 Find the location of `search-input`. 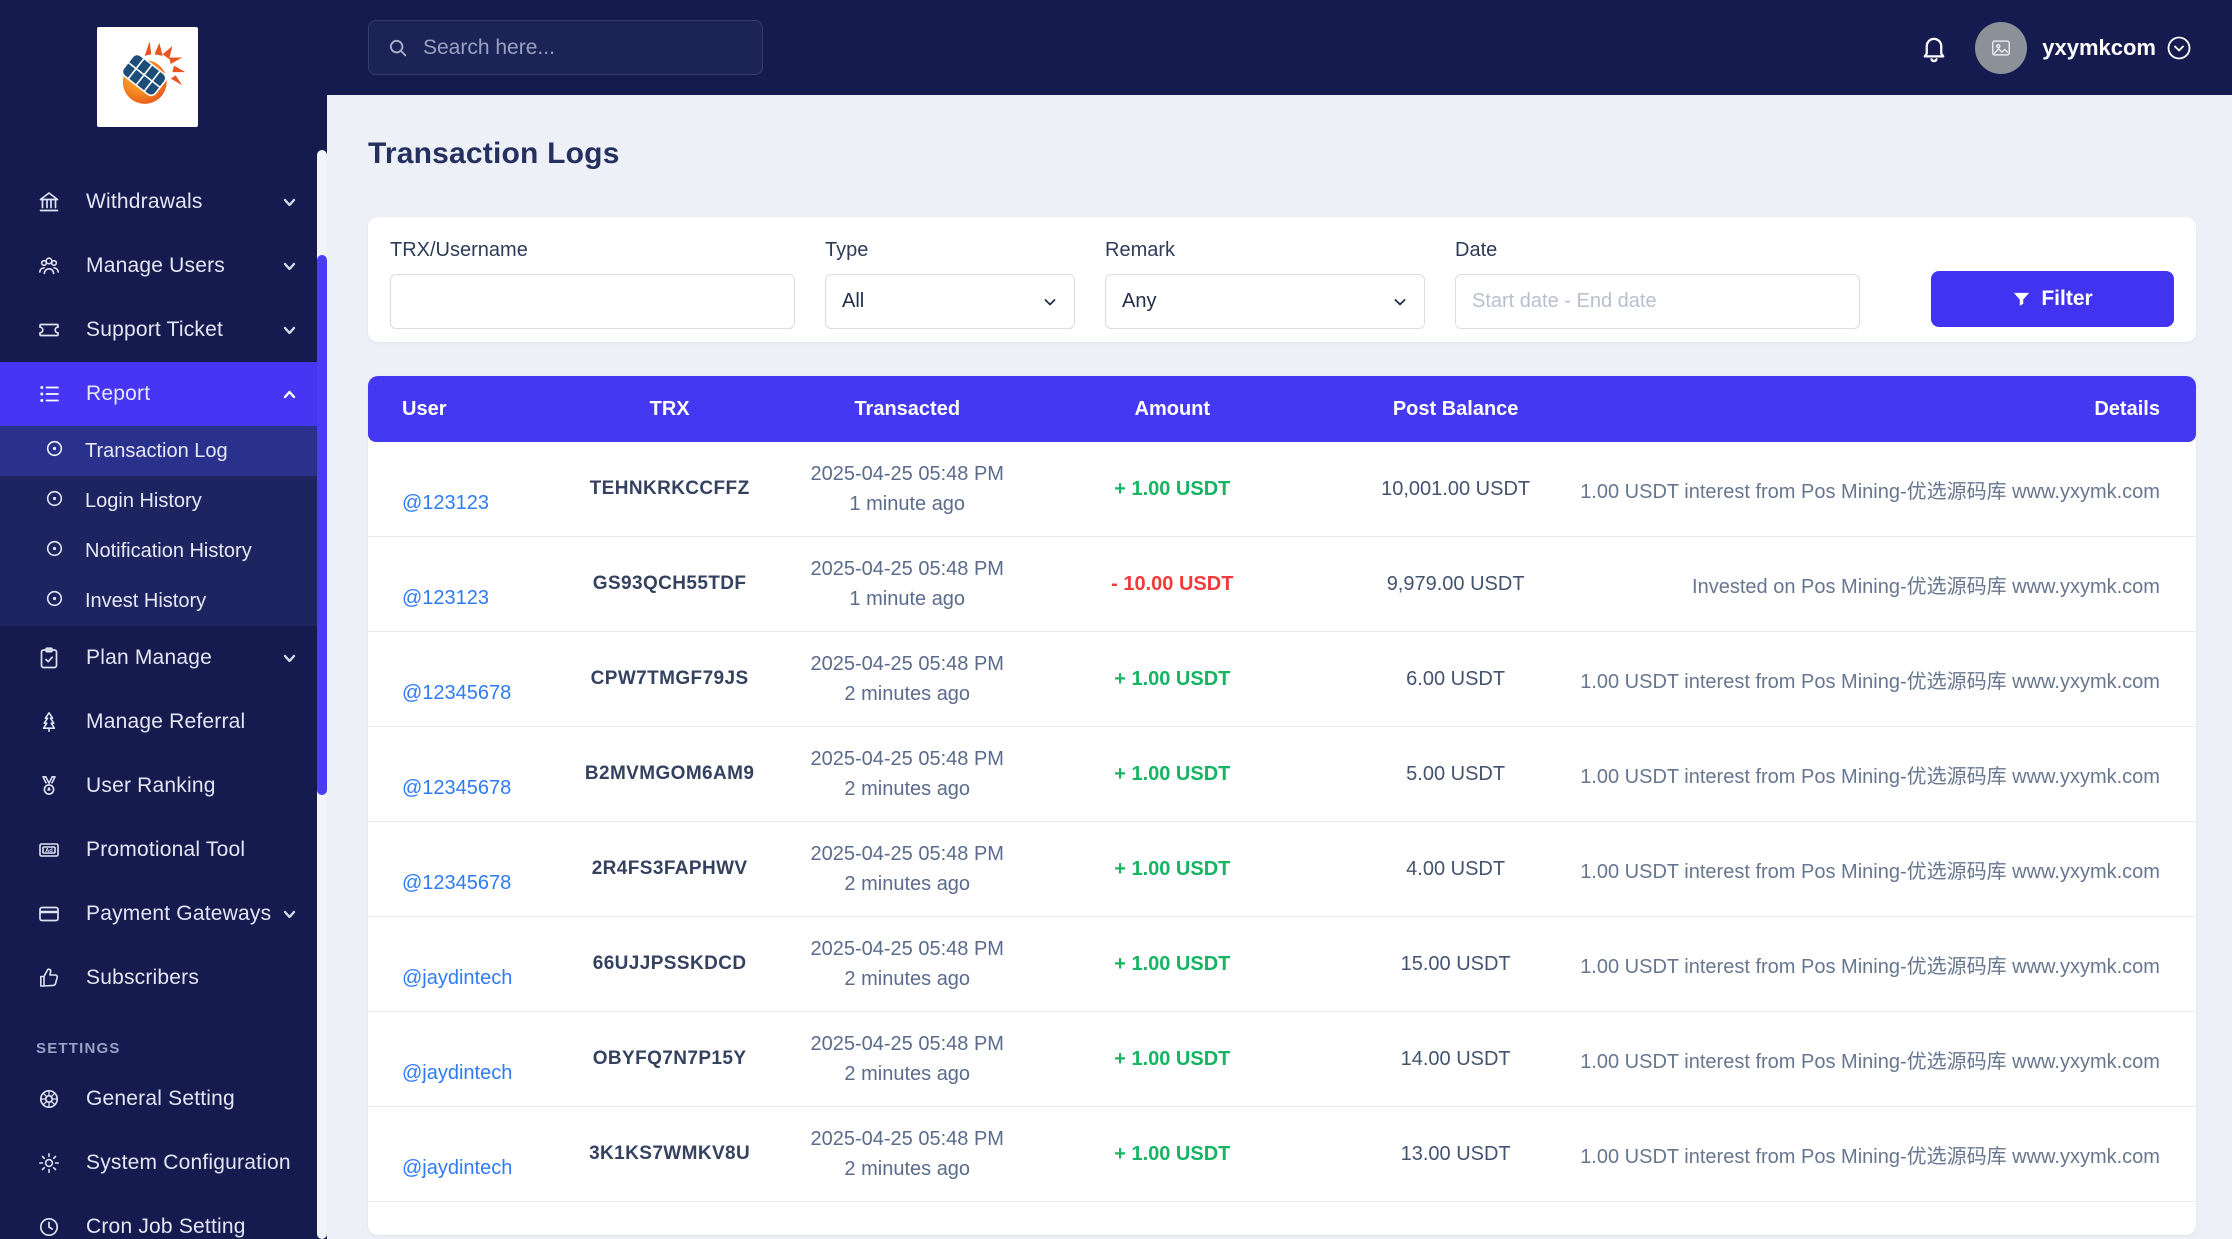

search-input is located at coordinates (583, 47).